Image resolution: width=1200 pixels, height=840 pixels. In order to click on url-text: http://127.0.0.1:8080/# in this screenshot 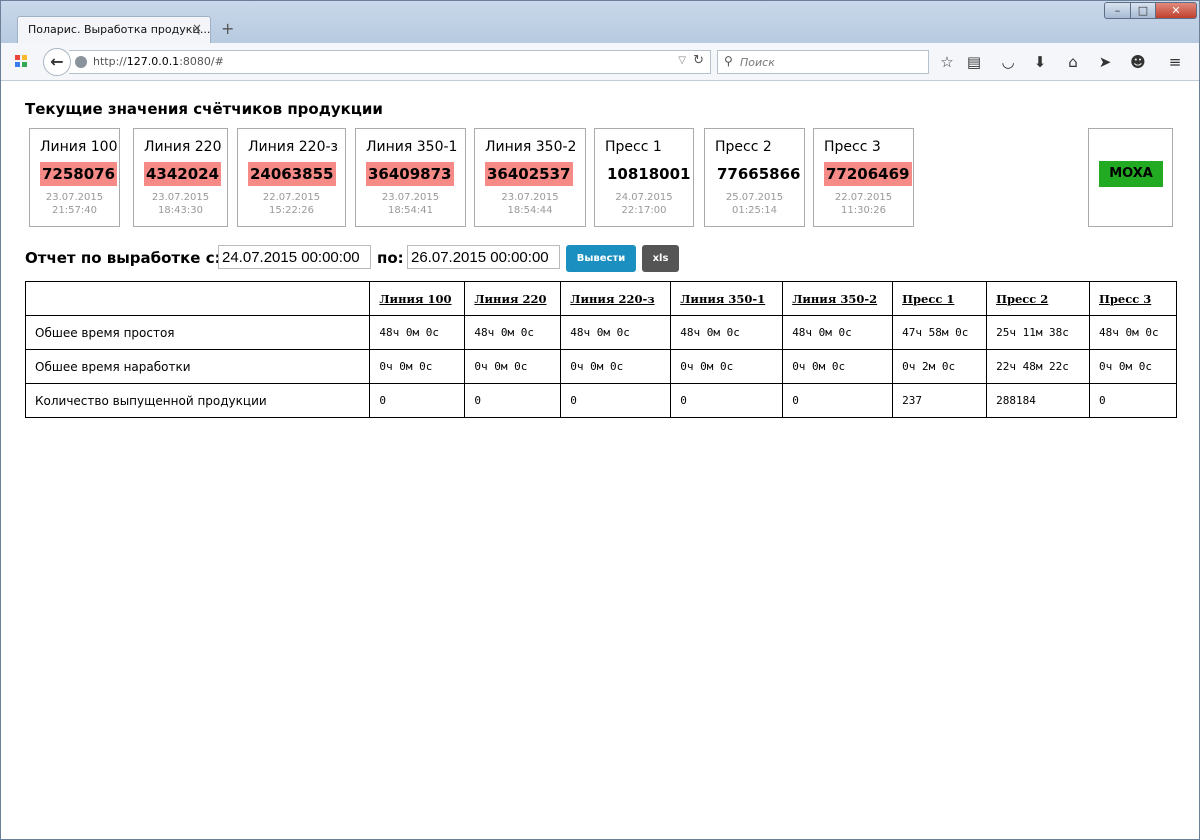, I will do `click(158, 61)`.